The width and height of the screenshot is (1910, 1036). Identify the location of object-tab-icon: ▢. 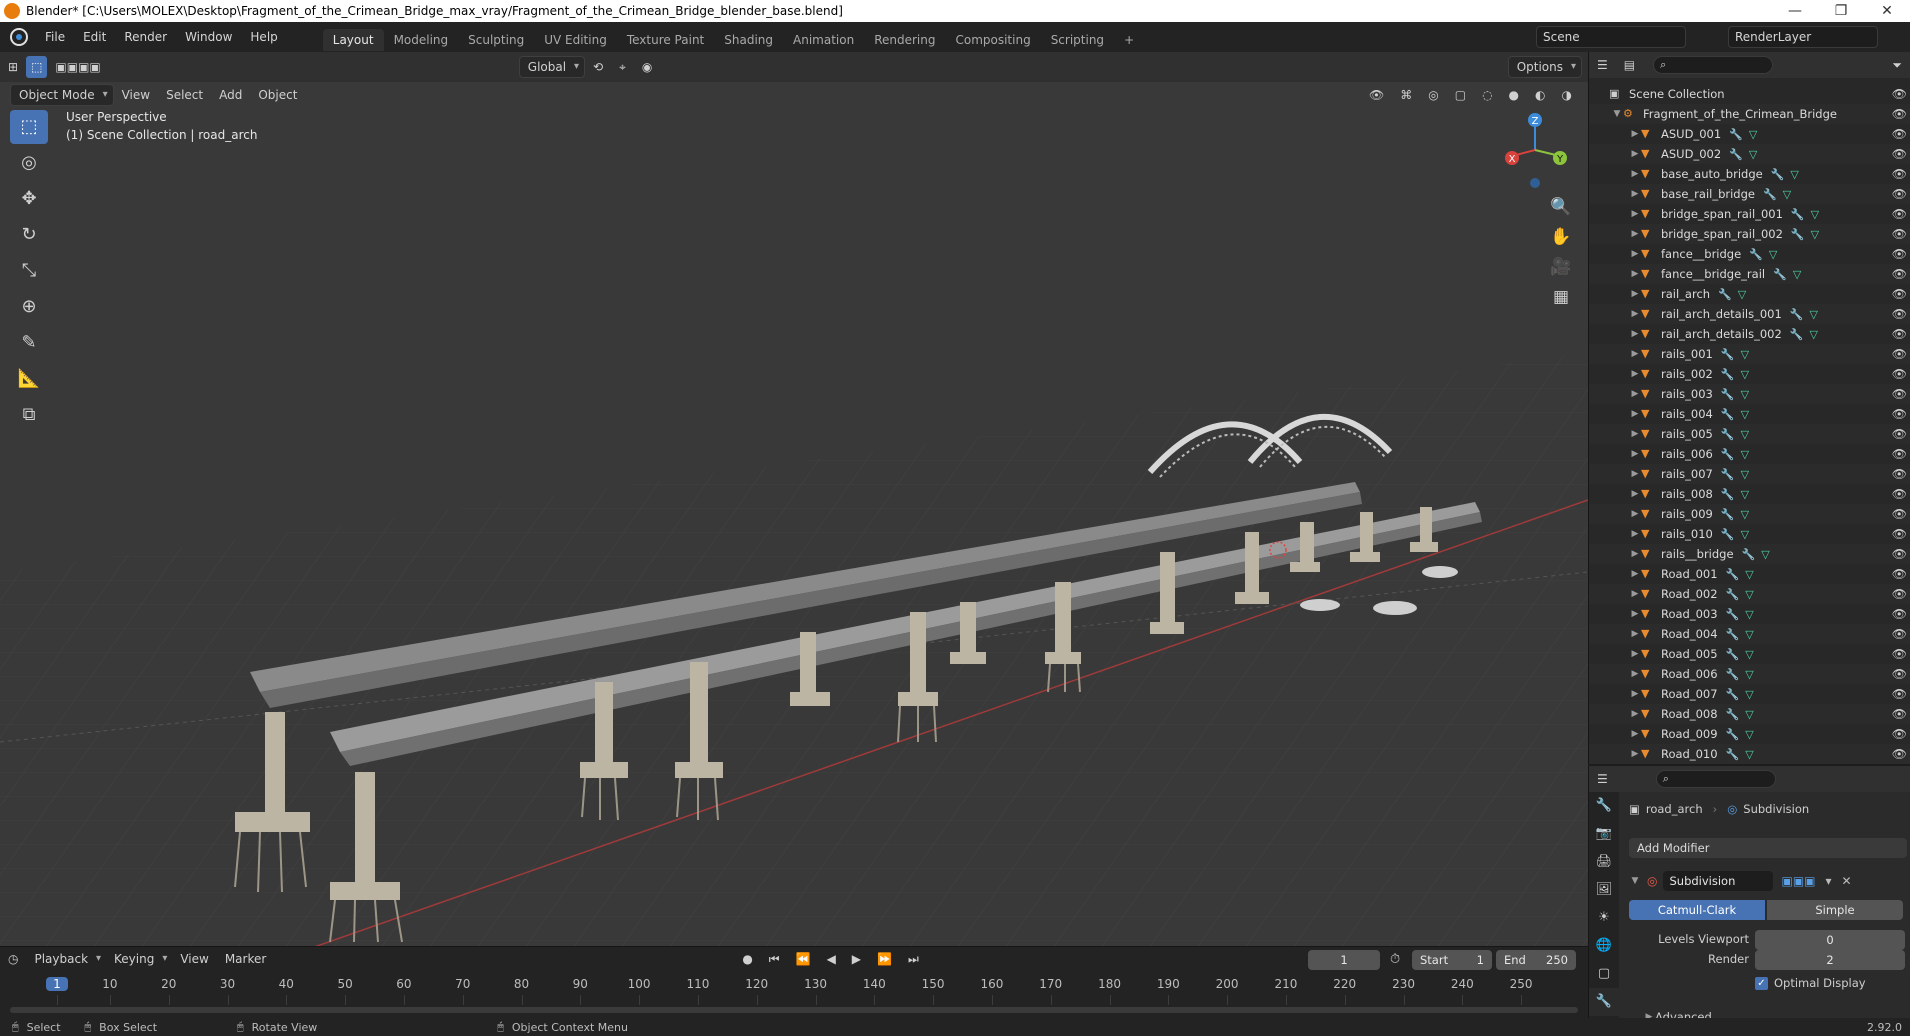
(1604, 974).